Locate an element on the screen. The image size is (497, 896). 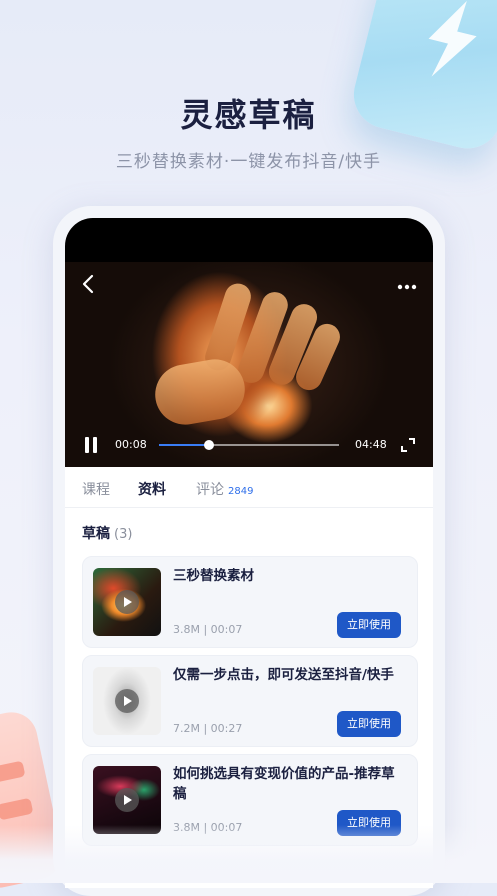
tab-bar: 课程 资料 评论 2849 is located at coordinates (249, 487).